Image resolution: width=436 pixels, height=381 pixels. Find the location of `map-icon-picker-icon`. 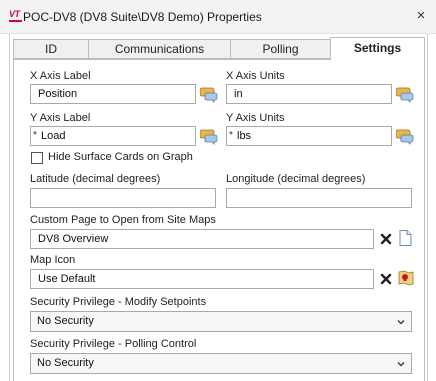

map-icon-picker-icon is located at coordinates (405, 278).